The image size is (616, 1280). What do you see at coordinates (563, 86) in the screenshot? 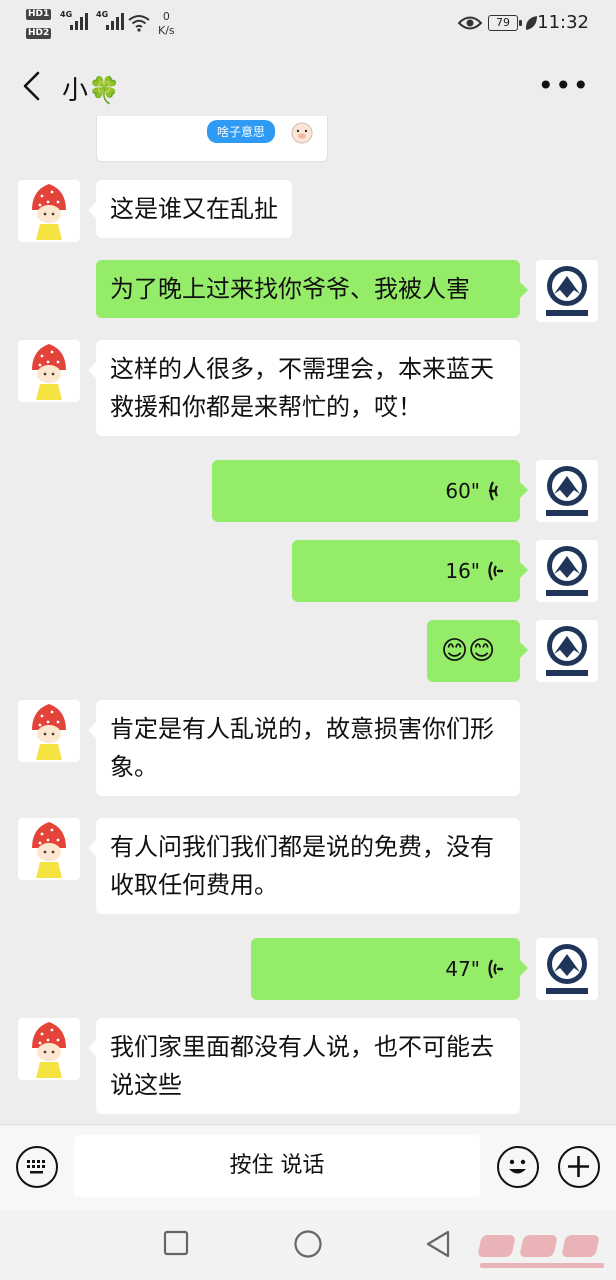
I see `more-icon: •••` at bounding box center [563, 86].